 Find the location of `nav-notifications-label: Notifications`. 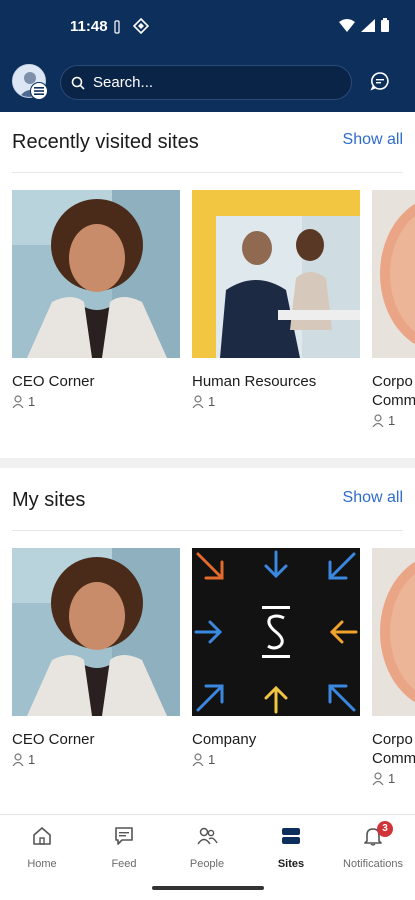

nav-notifications-label: Notifications is located at coordinates (373, 864).